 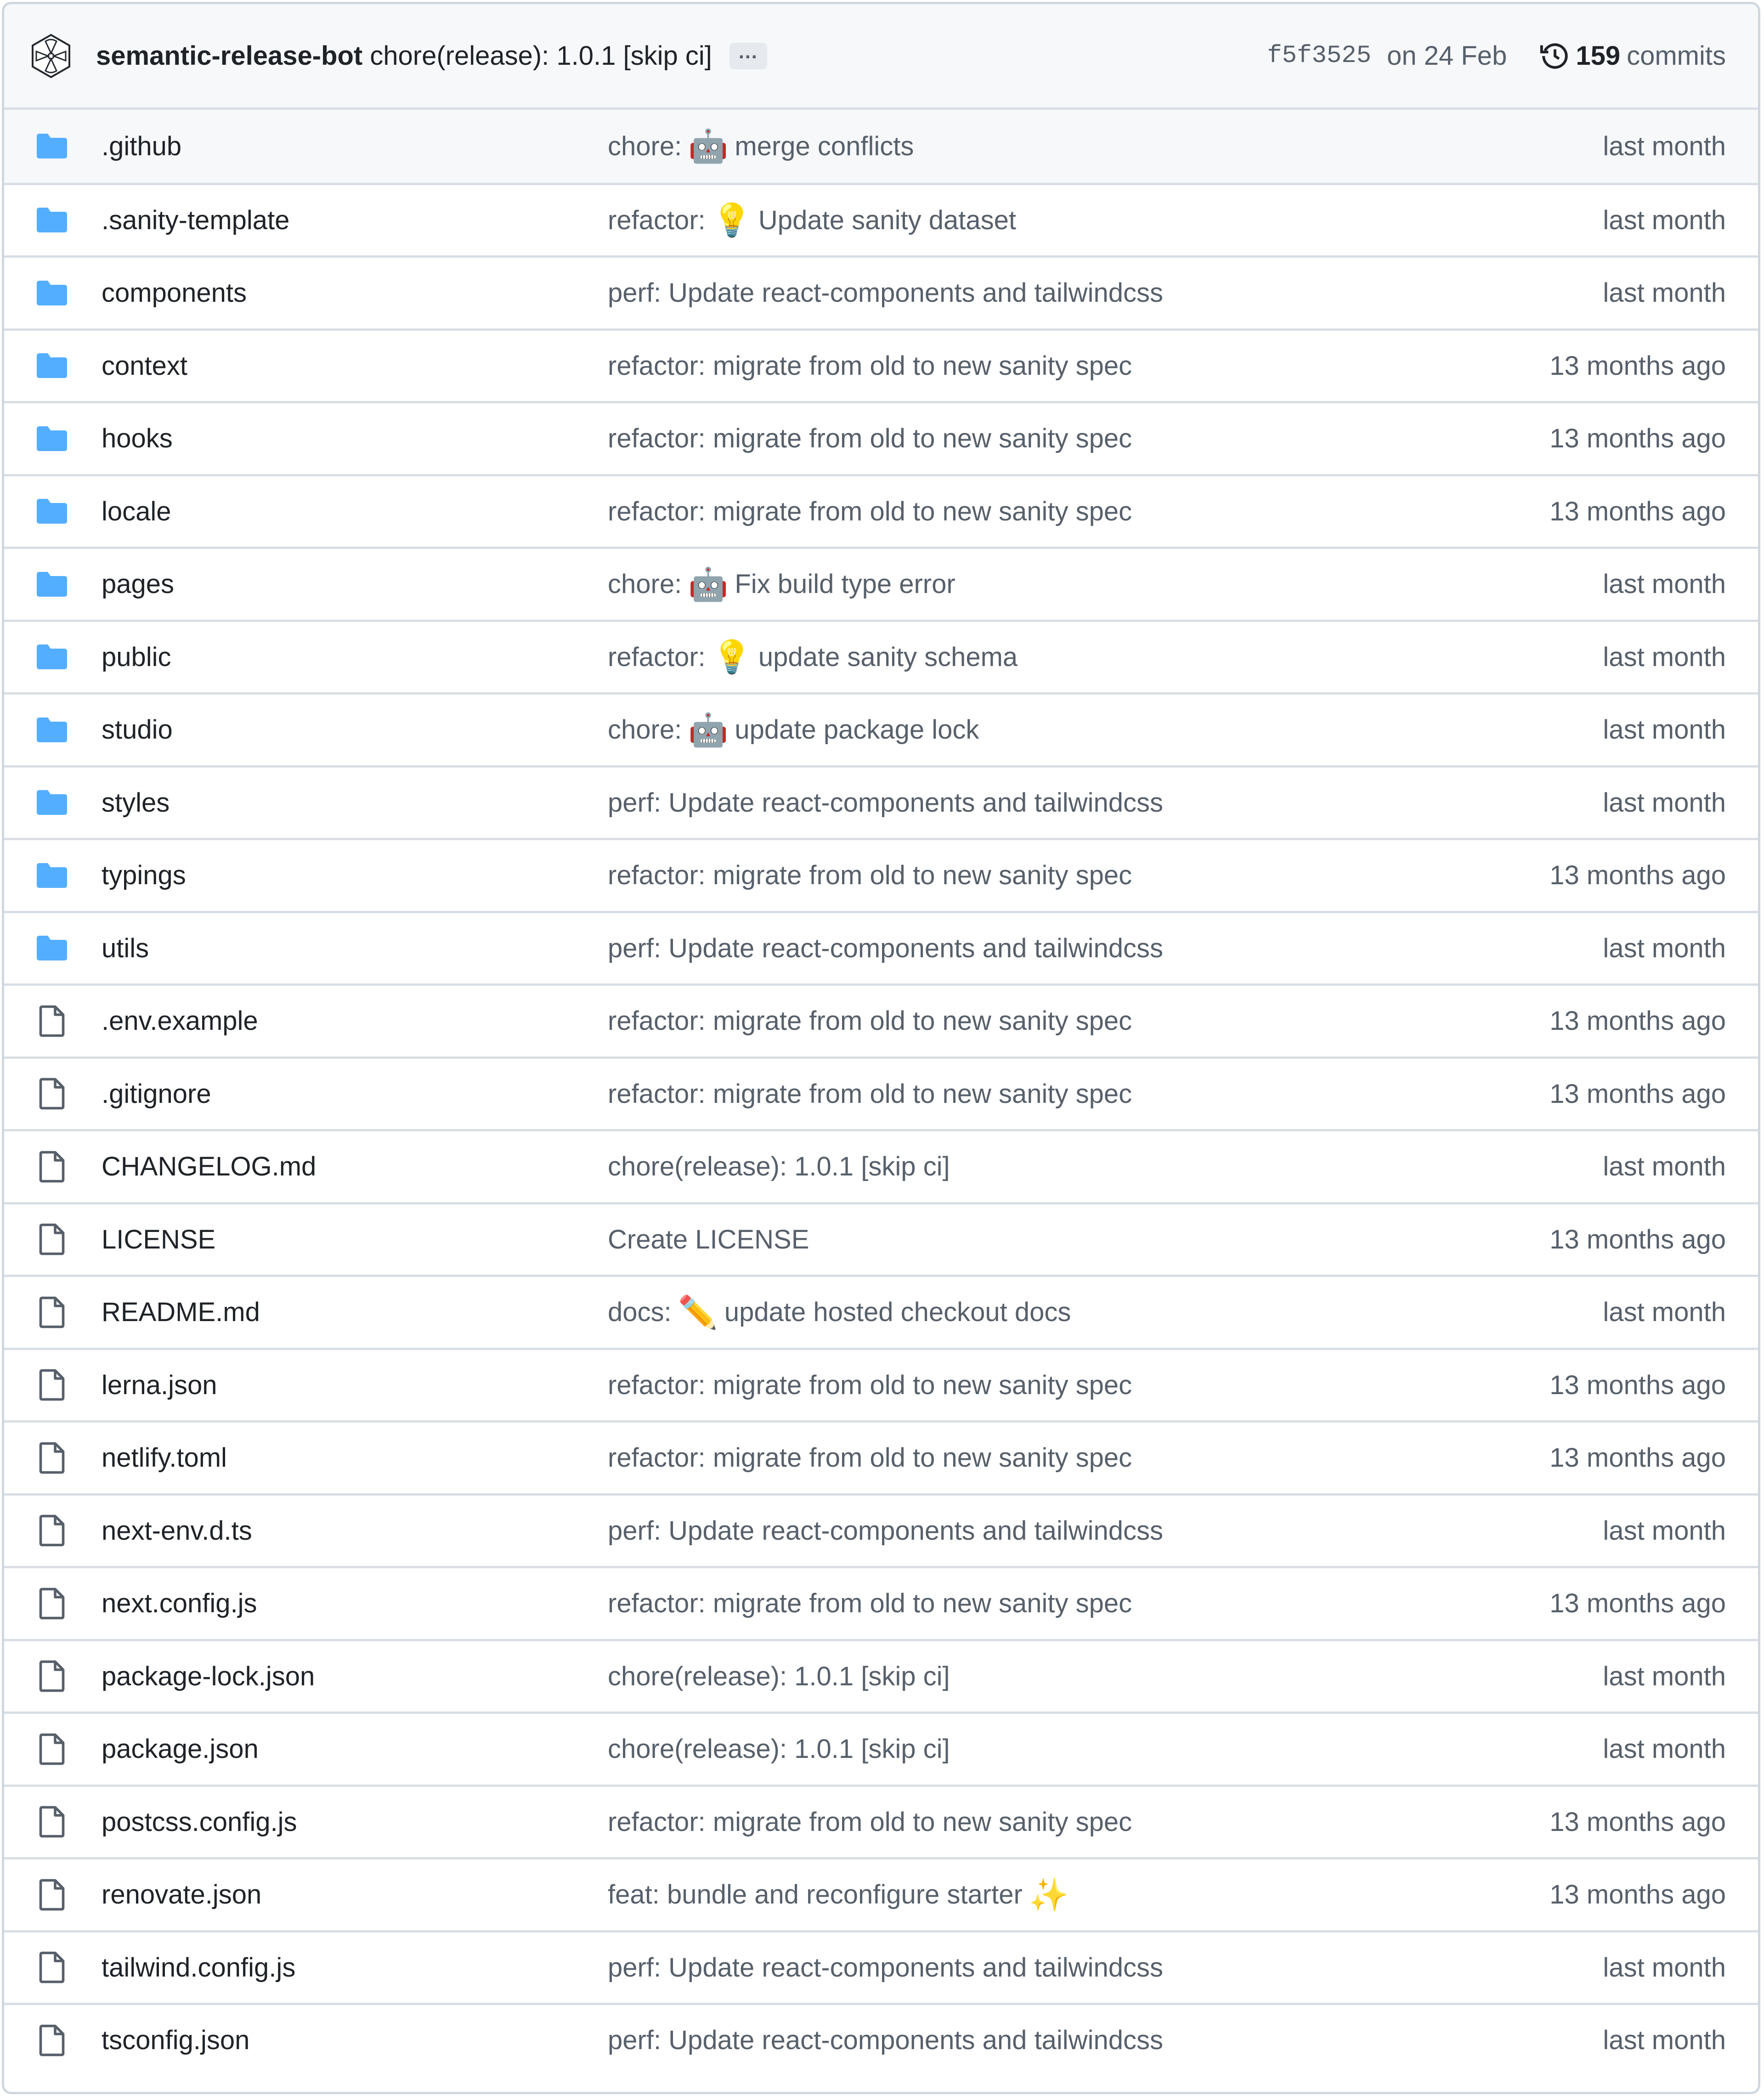 What do you see at coordinates (355, 1749) in the screenshot?
I see `file-name-link: package.json` at bounding box center [355, 1749].